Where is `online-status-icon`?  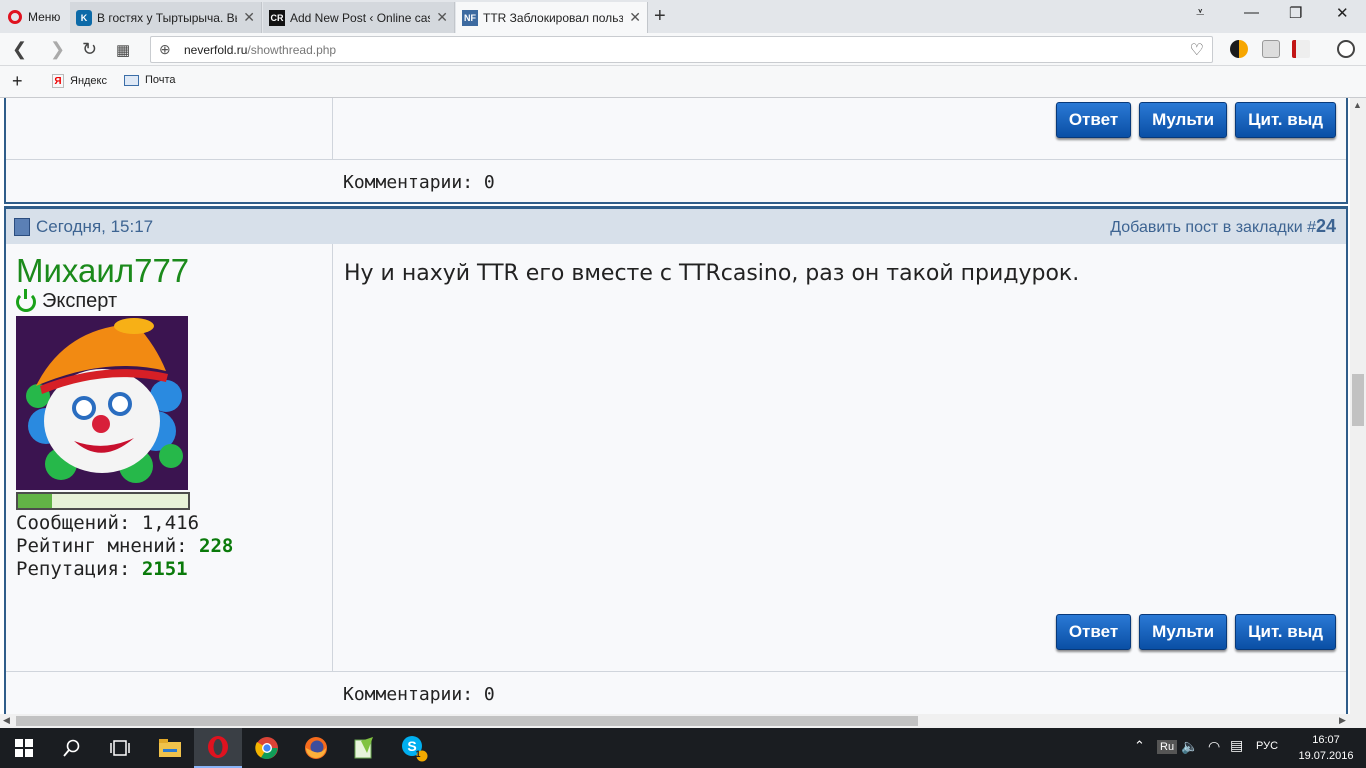 online-status-icon is located at coordinates (26, 300).